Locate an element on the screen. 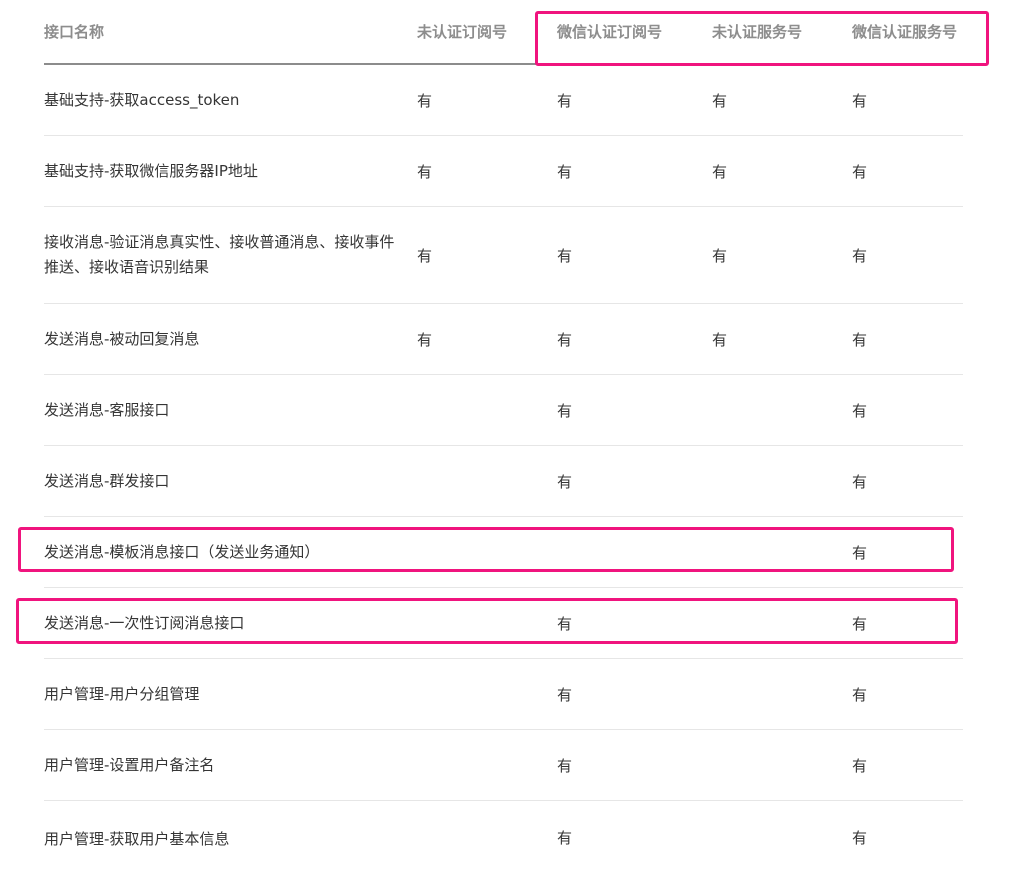 Image resolution: width=1022 pixels, height=887 pixels. header-api-name: 接口名称 is located at coordinates (230, 32).